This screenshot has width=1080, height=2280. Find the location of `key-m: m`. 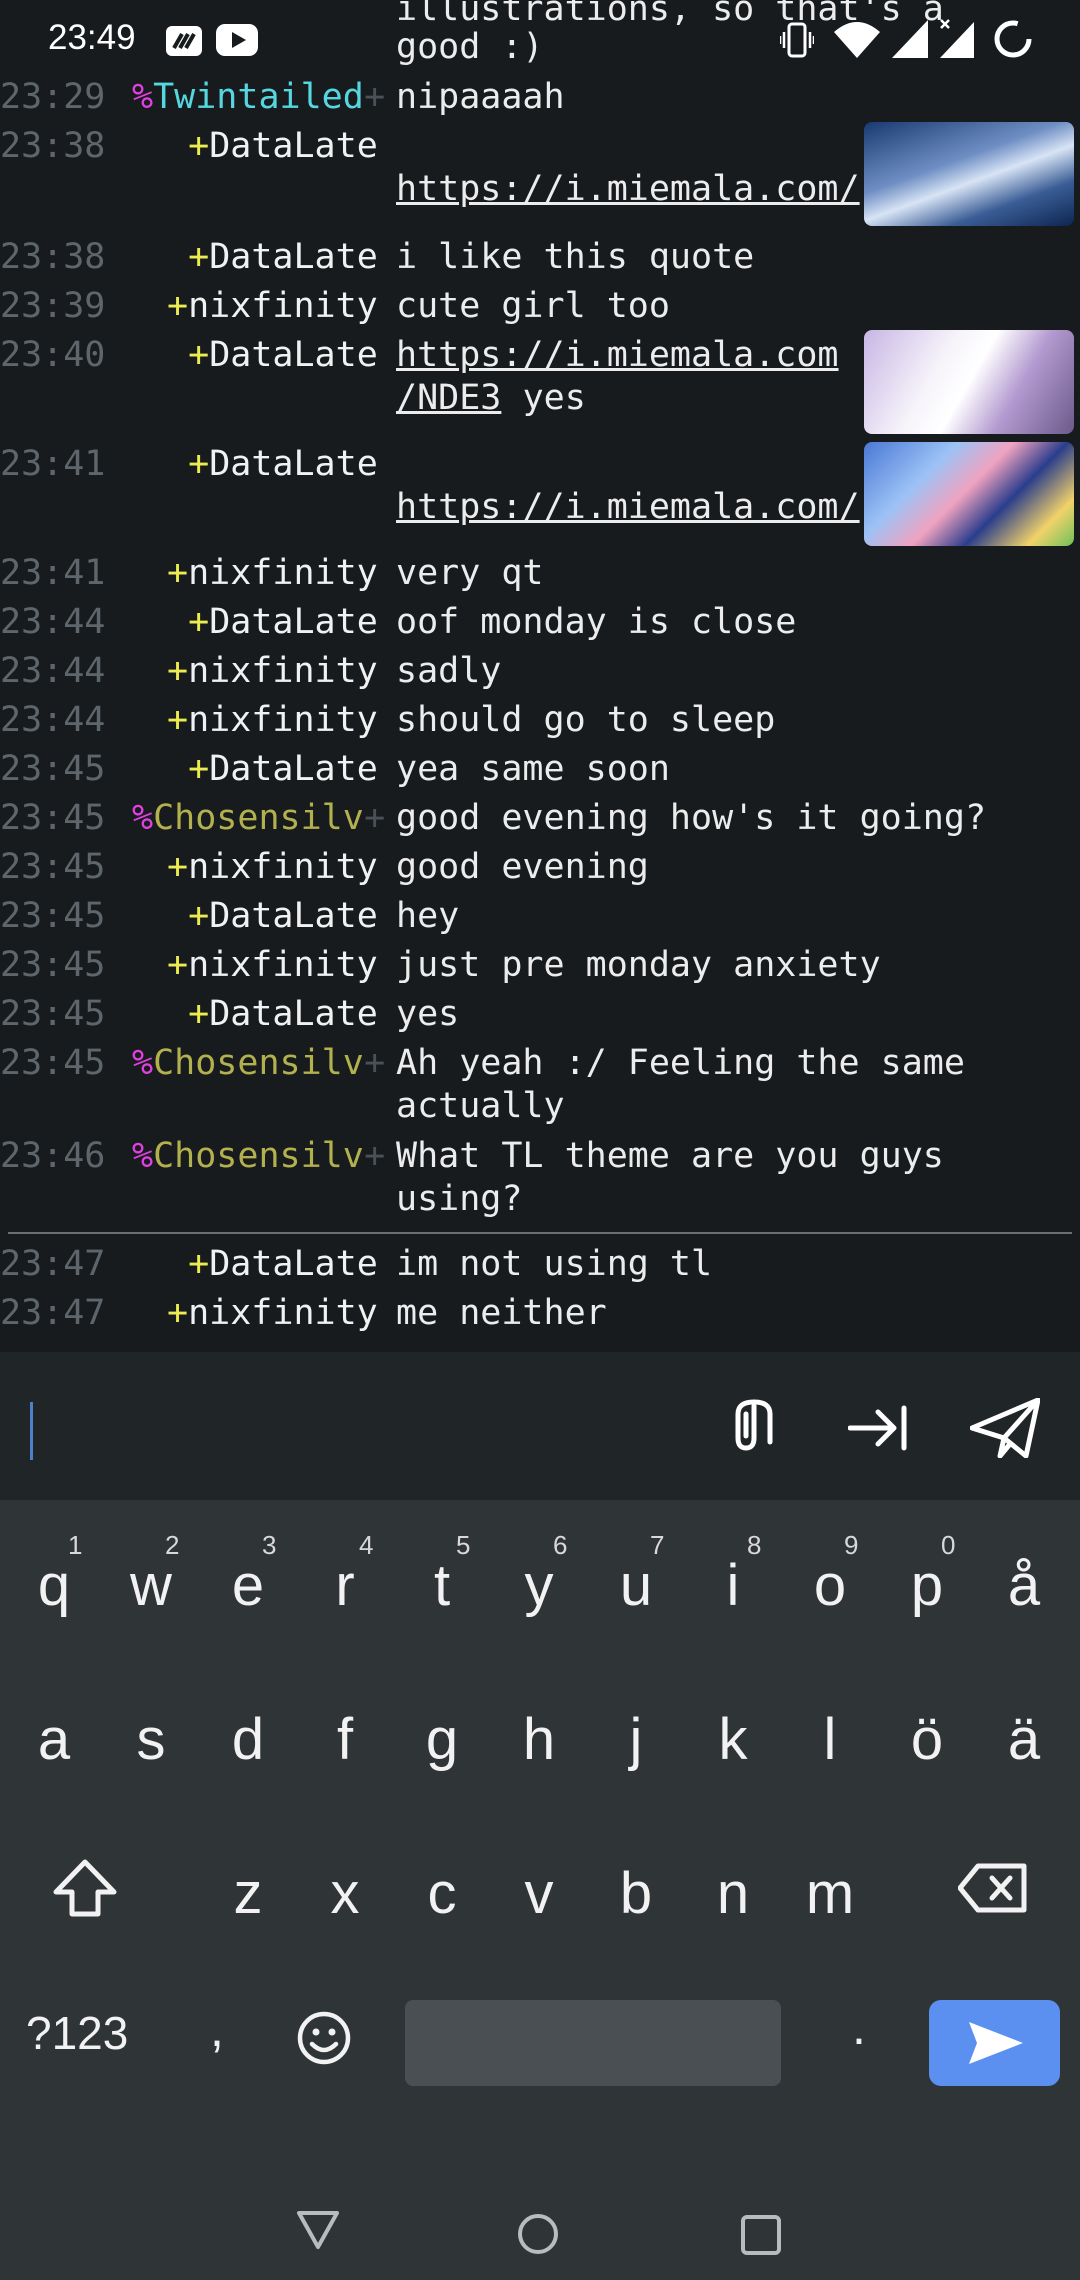

key-m: m is located at coordinates (830, 1878).